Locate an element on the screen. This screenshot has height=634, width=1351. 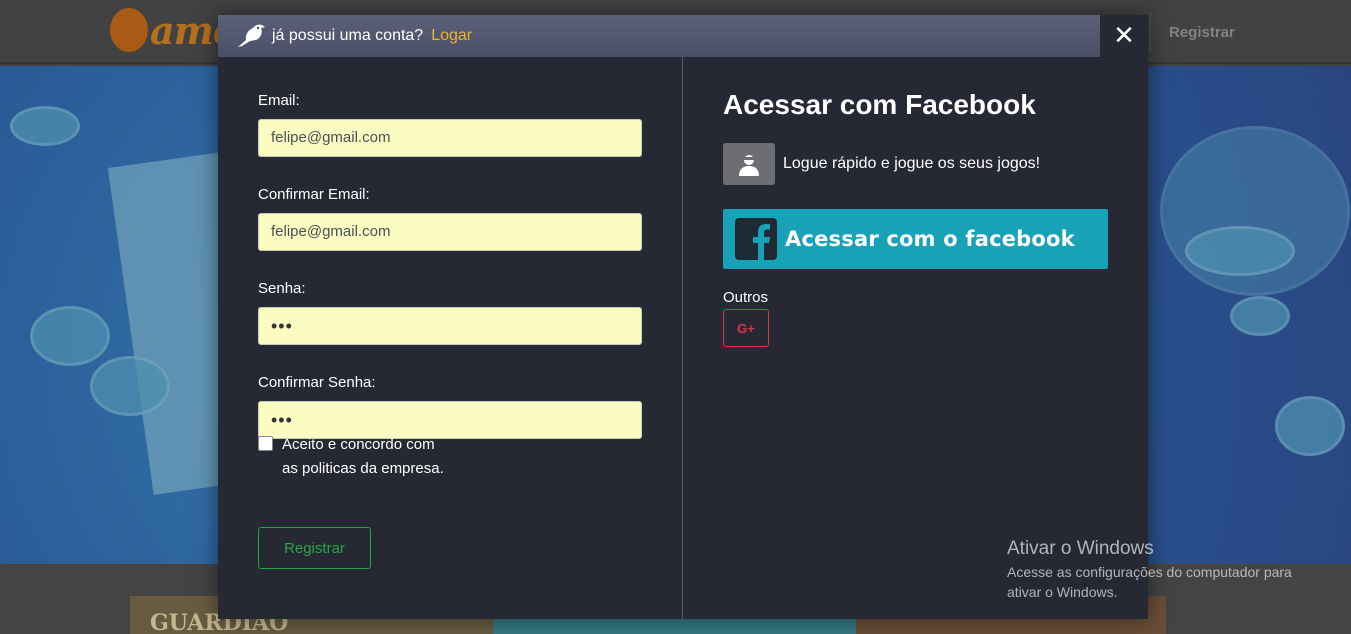
modal-header: já possui uma conta? Logar ✕ is located at coordinates (683, 36).